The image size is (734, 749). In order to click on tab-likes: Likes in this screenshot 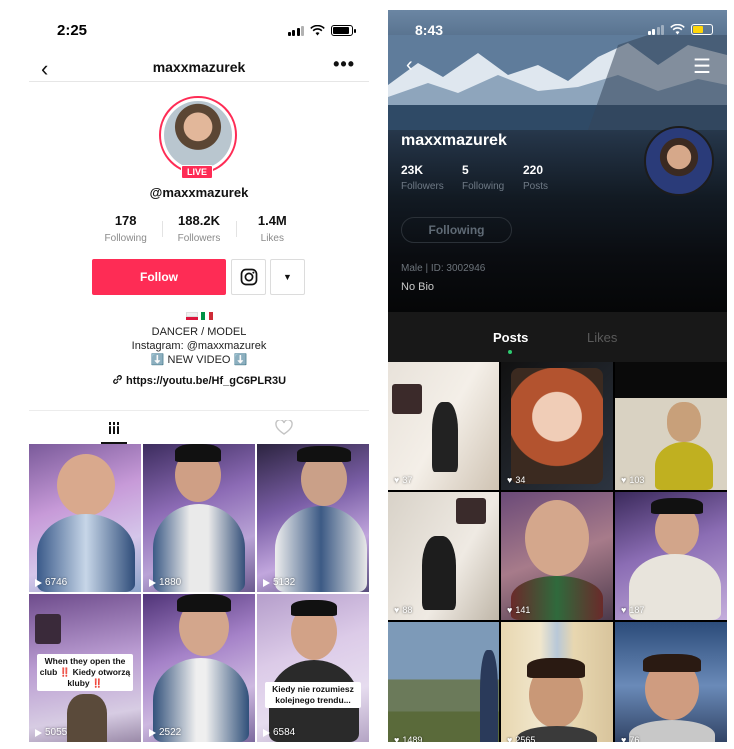, I will do `click(602, 337)`.